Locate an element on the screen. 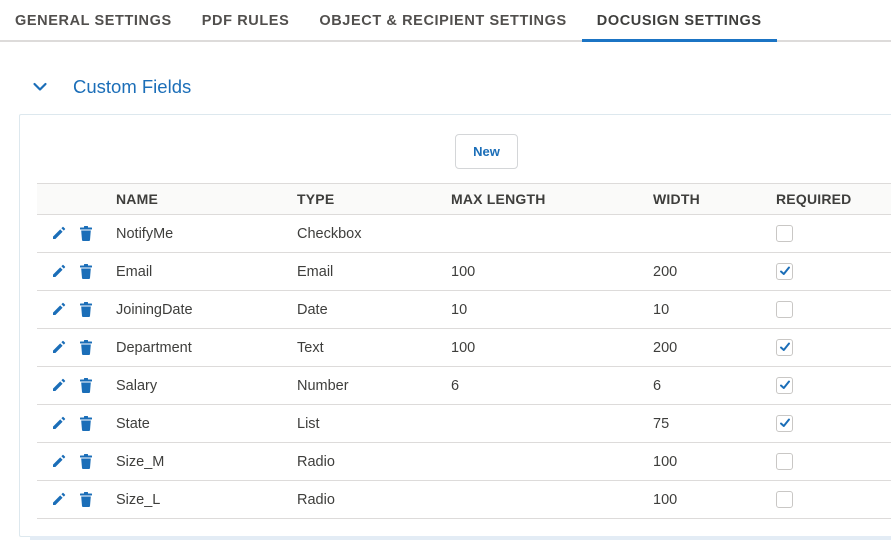 The image size is (891, 540). table-row: Salary Number 6 6 is located at coordinates (464, 386).